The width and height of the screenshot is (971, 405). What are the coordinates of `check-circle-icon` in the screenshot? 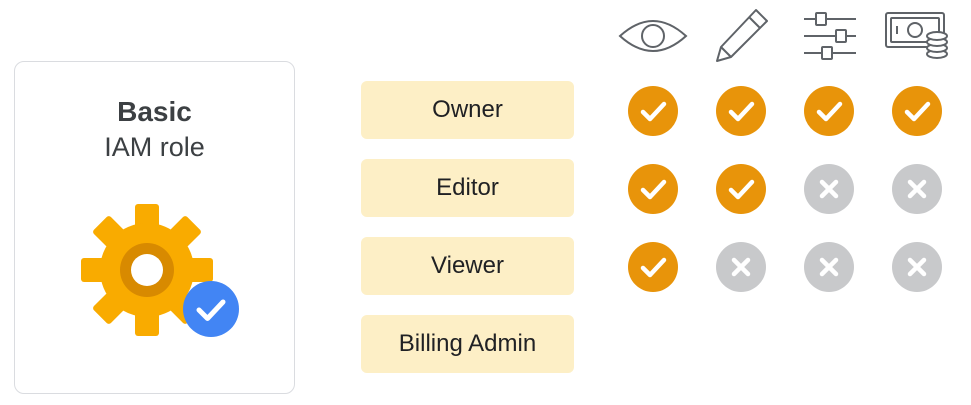 It's located at (211, 309).